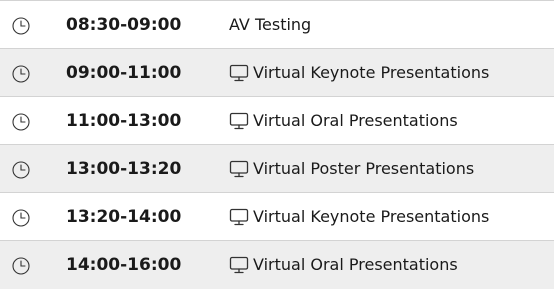 The height and width of the screenshot is (308, 554). I want to click on session-time: 13:20-14:00, so click(124, 217).